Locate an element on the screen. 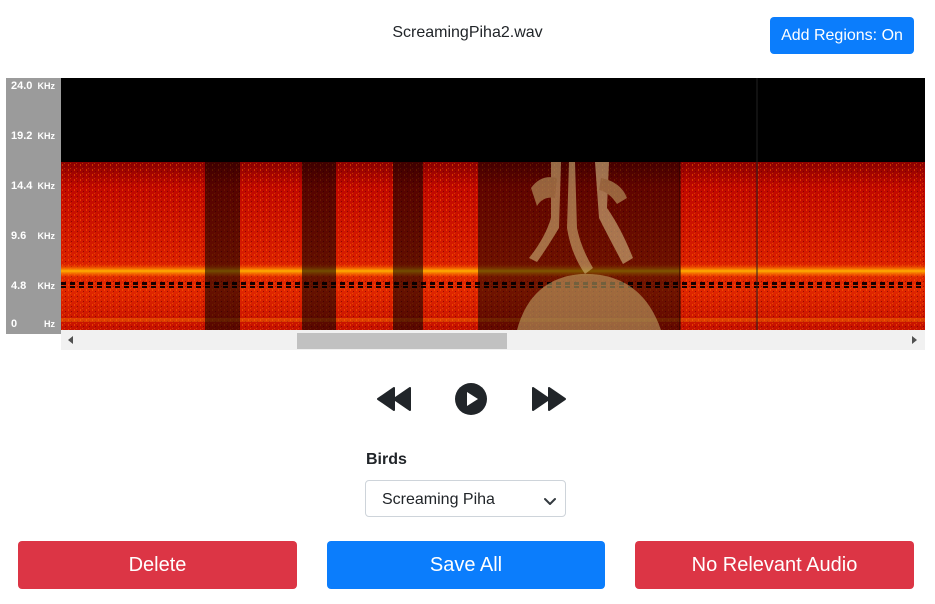  spectrogram-scrollbar is located at coordinates (493, 340).